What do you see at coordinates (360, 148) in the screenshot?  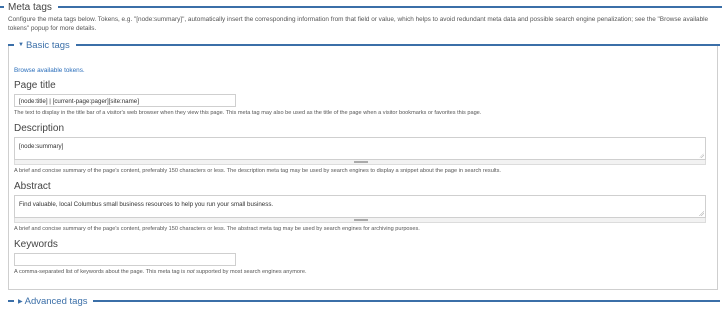 I see `description-textarea: [node:summary]` at bounding box center [360, 148].